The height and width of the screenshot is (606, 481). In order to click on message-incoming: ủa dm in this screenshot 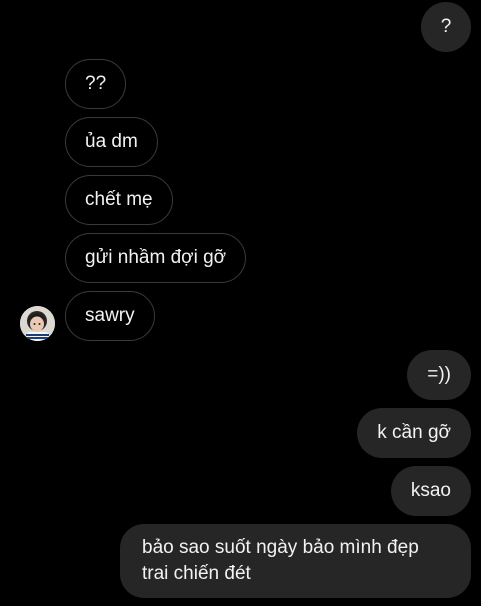, I will do `click(111, 142)`.